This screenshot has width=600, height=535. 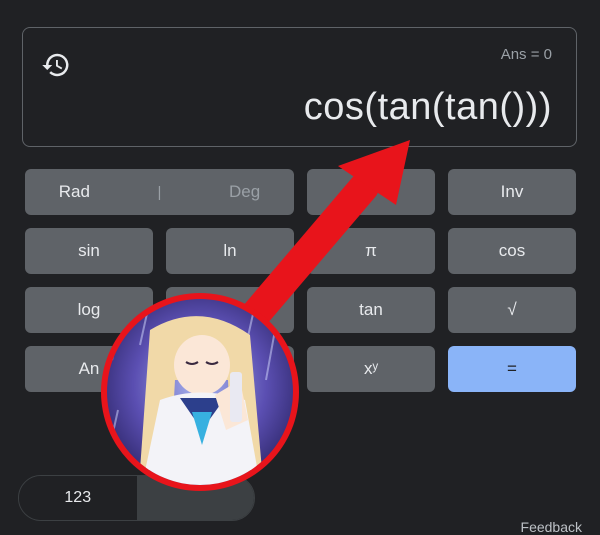 What do you see at coordinates (195, 498) in the screenshot?
I see `advanced-tab` at bounding box center [195, 498].